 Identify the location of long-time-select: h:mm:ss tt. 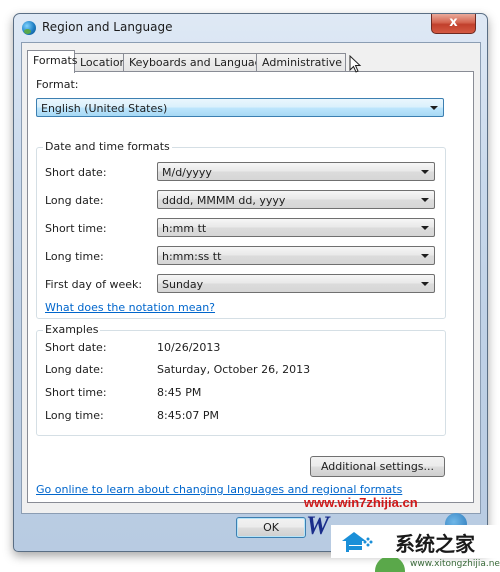
(296, 255).